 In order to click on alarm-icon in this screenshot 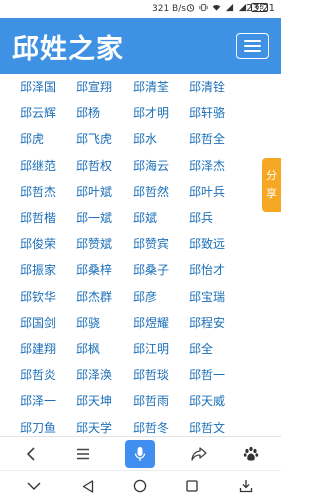, I will do `click(190, 8)`.